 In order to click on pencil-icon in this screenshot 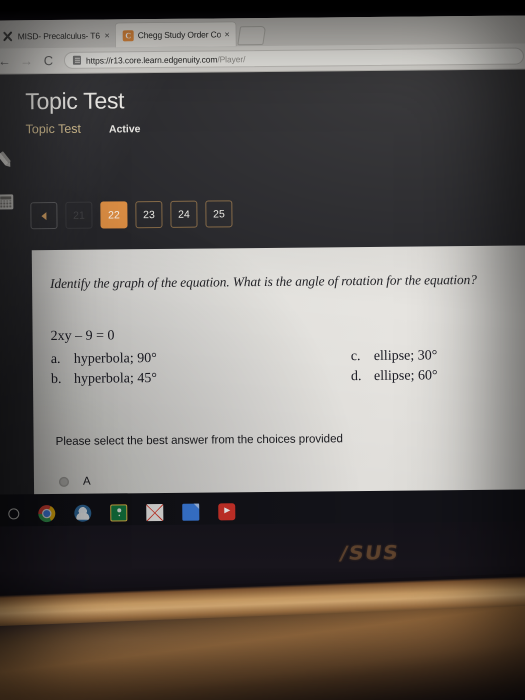, I will do `click(8, 160)`.